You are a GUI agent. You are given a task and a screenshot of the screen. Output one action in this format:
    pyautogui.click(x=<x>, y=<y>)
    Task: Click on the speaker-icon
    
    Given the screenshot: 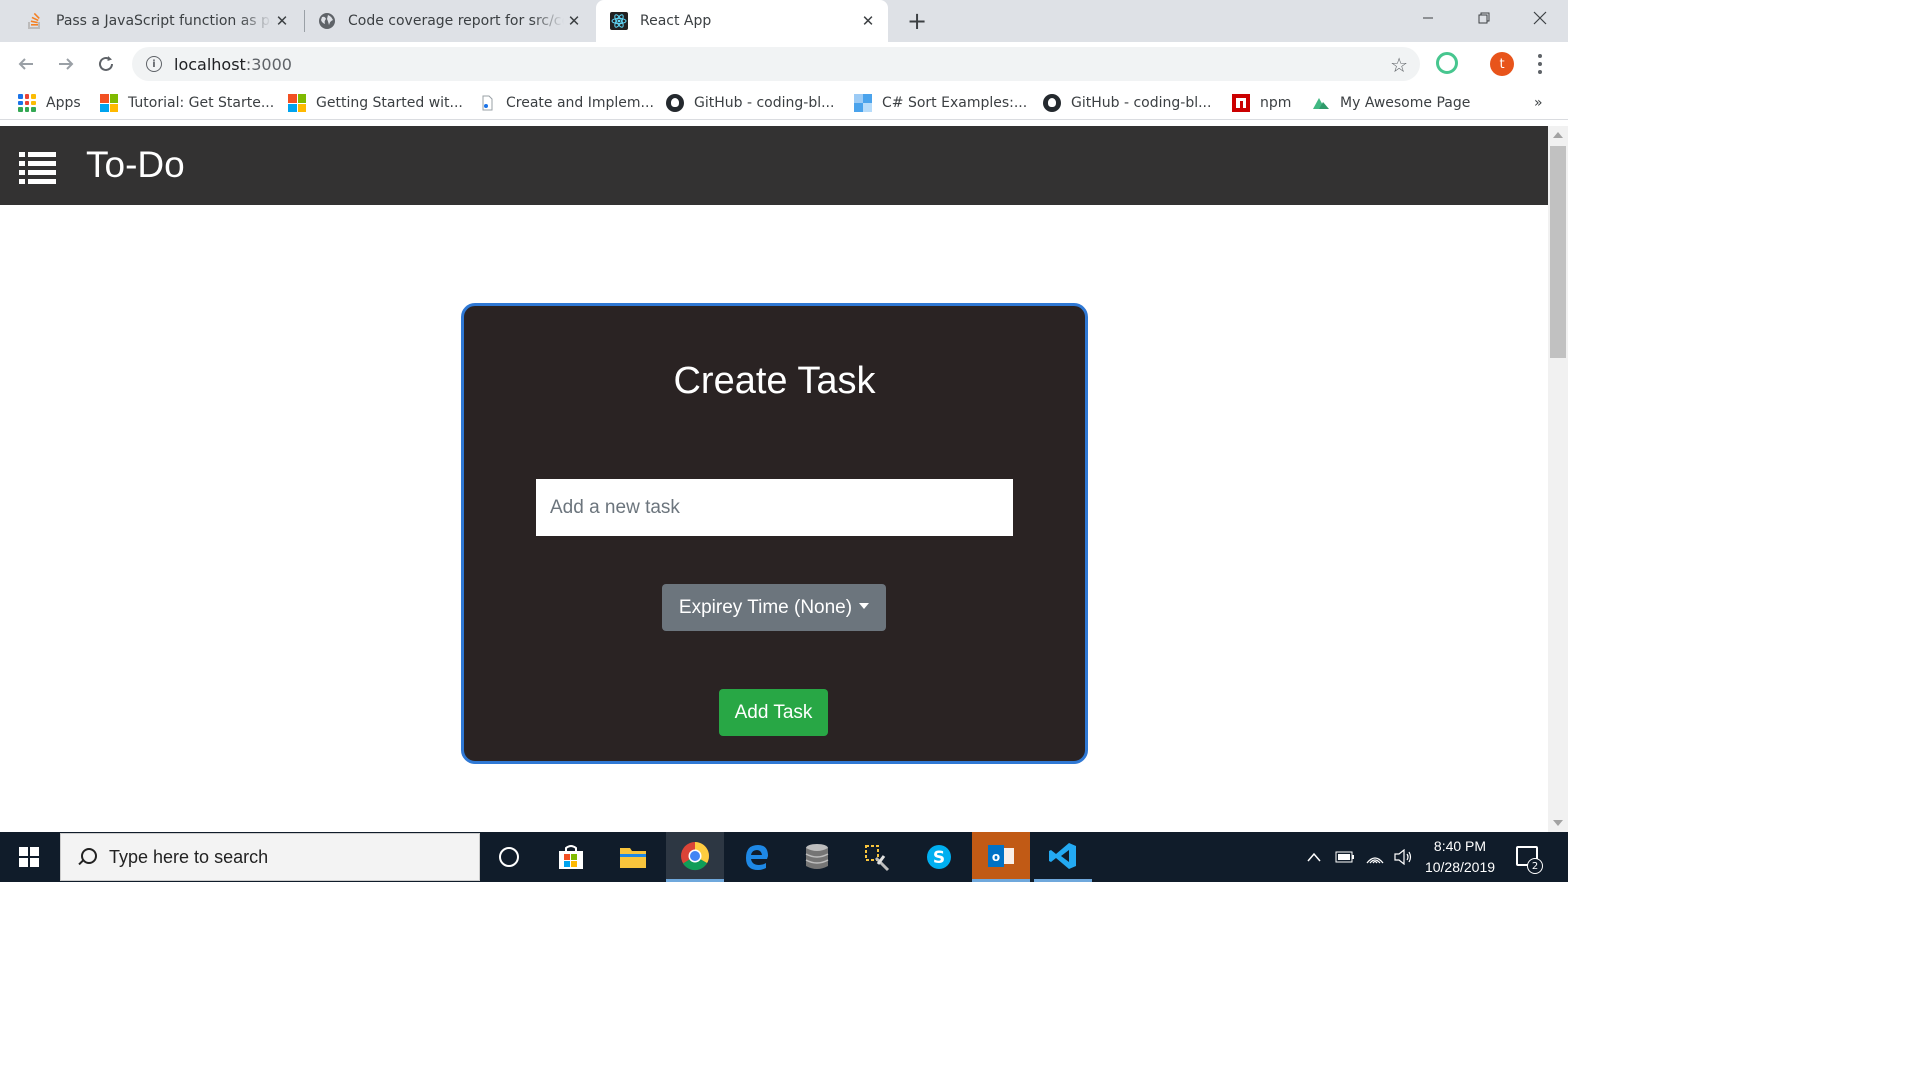 What is the action you would take?
    pyautogui.click(x=1403, y=857)
    